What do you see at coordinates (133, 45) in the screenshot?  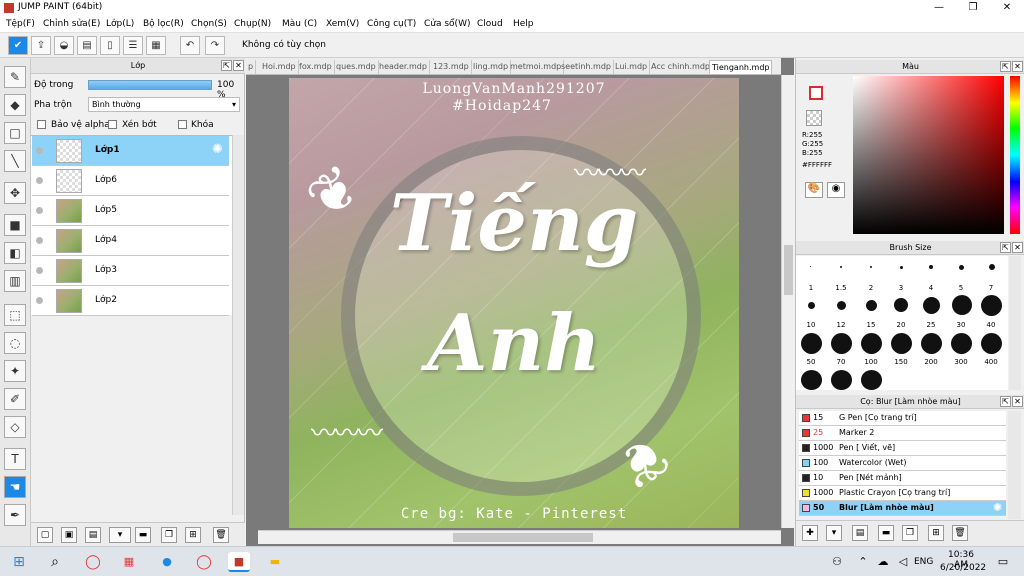 I see `list-icon: ☰` at bounding box center [133, 45].